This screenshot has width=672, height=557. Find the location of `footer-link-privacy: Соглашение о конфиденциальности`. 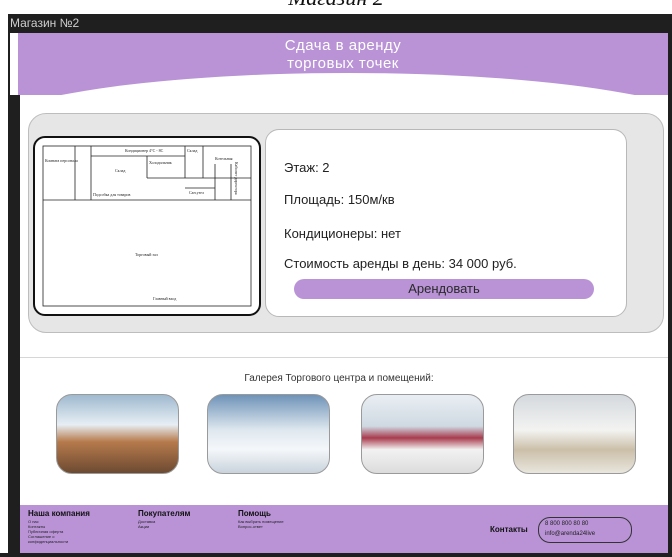

footer-link-privacy: Соглашение о конфиденциальности is located at coordinates (58, 539).